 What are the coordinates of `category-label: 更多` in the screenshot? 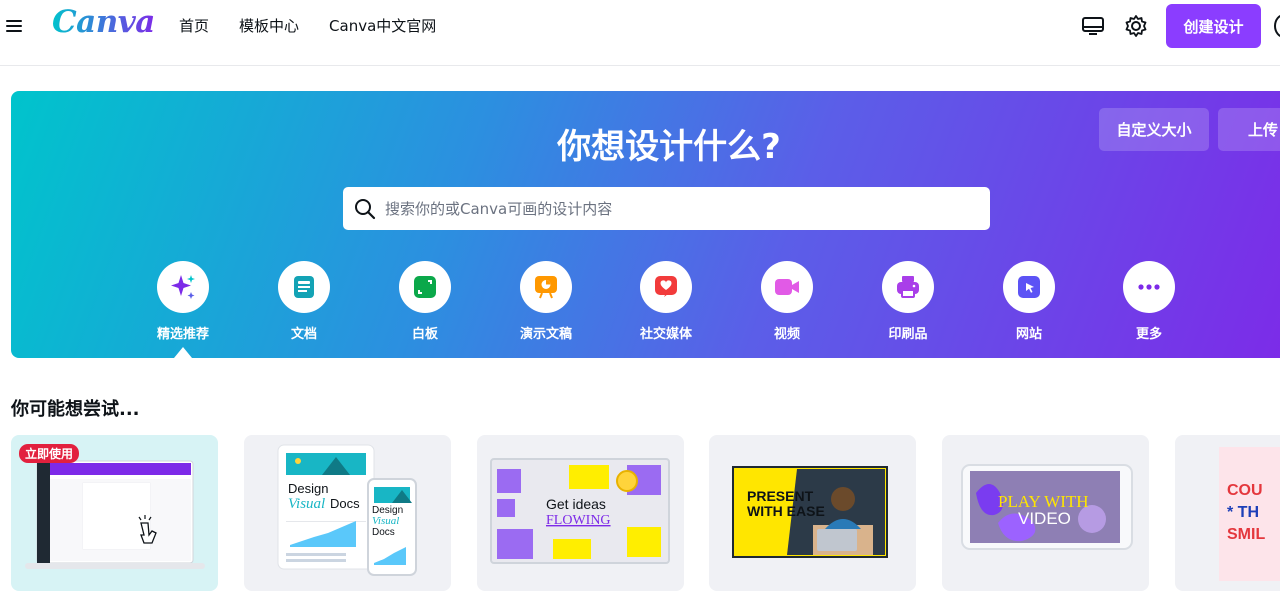 It's located at (1148, 334).